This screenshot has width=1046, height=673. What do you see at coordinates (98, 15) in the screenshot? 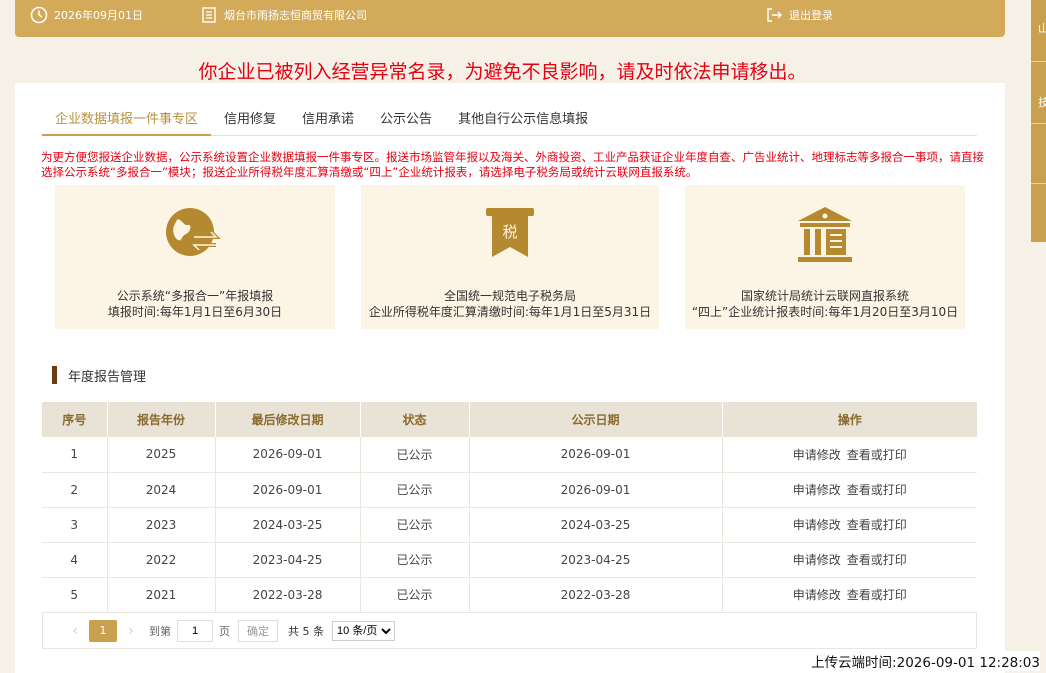
I see `date-text: 2026年09月01日` at bounding box center [98, 15].